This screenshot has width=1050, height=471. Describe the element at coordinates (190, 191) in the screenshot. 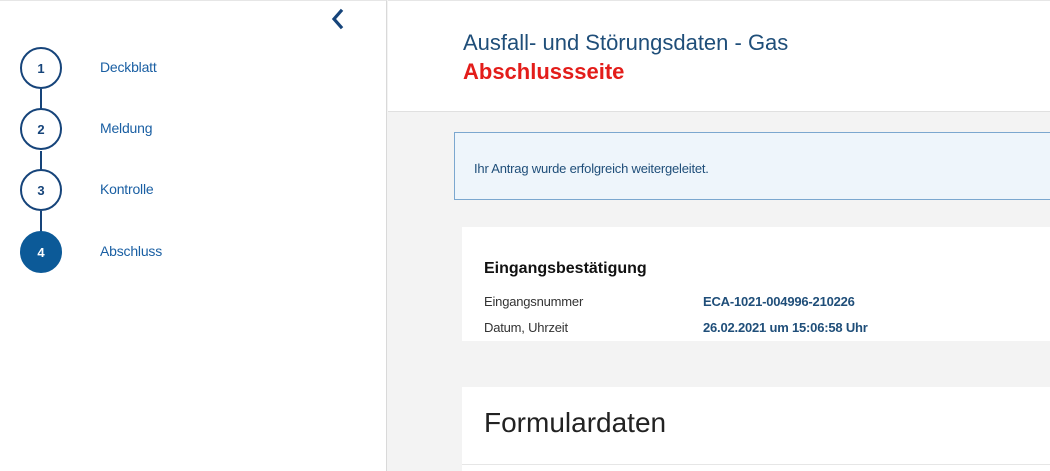

I see `step-kontrolle: 3 Kontrolle` at that location.